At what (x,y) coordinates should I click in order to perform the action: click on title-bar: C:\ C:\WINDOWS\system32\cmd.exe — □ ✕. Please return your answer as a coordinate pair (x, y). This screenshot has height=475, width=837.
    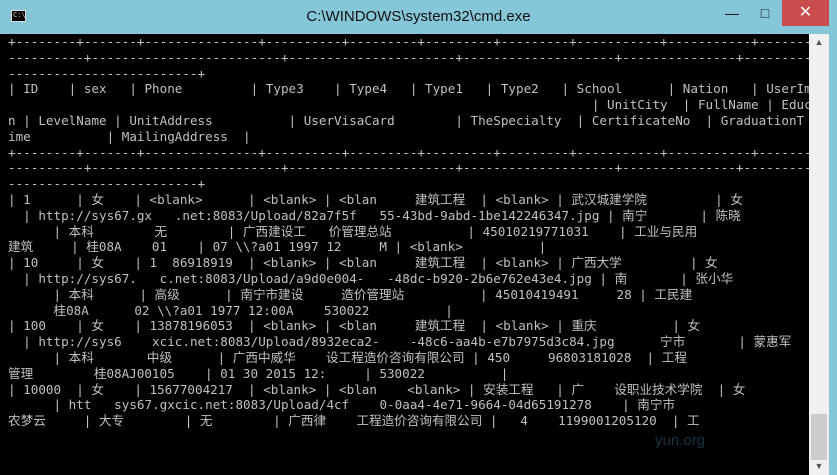
    Looking at the image, I should click on (418, 17).